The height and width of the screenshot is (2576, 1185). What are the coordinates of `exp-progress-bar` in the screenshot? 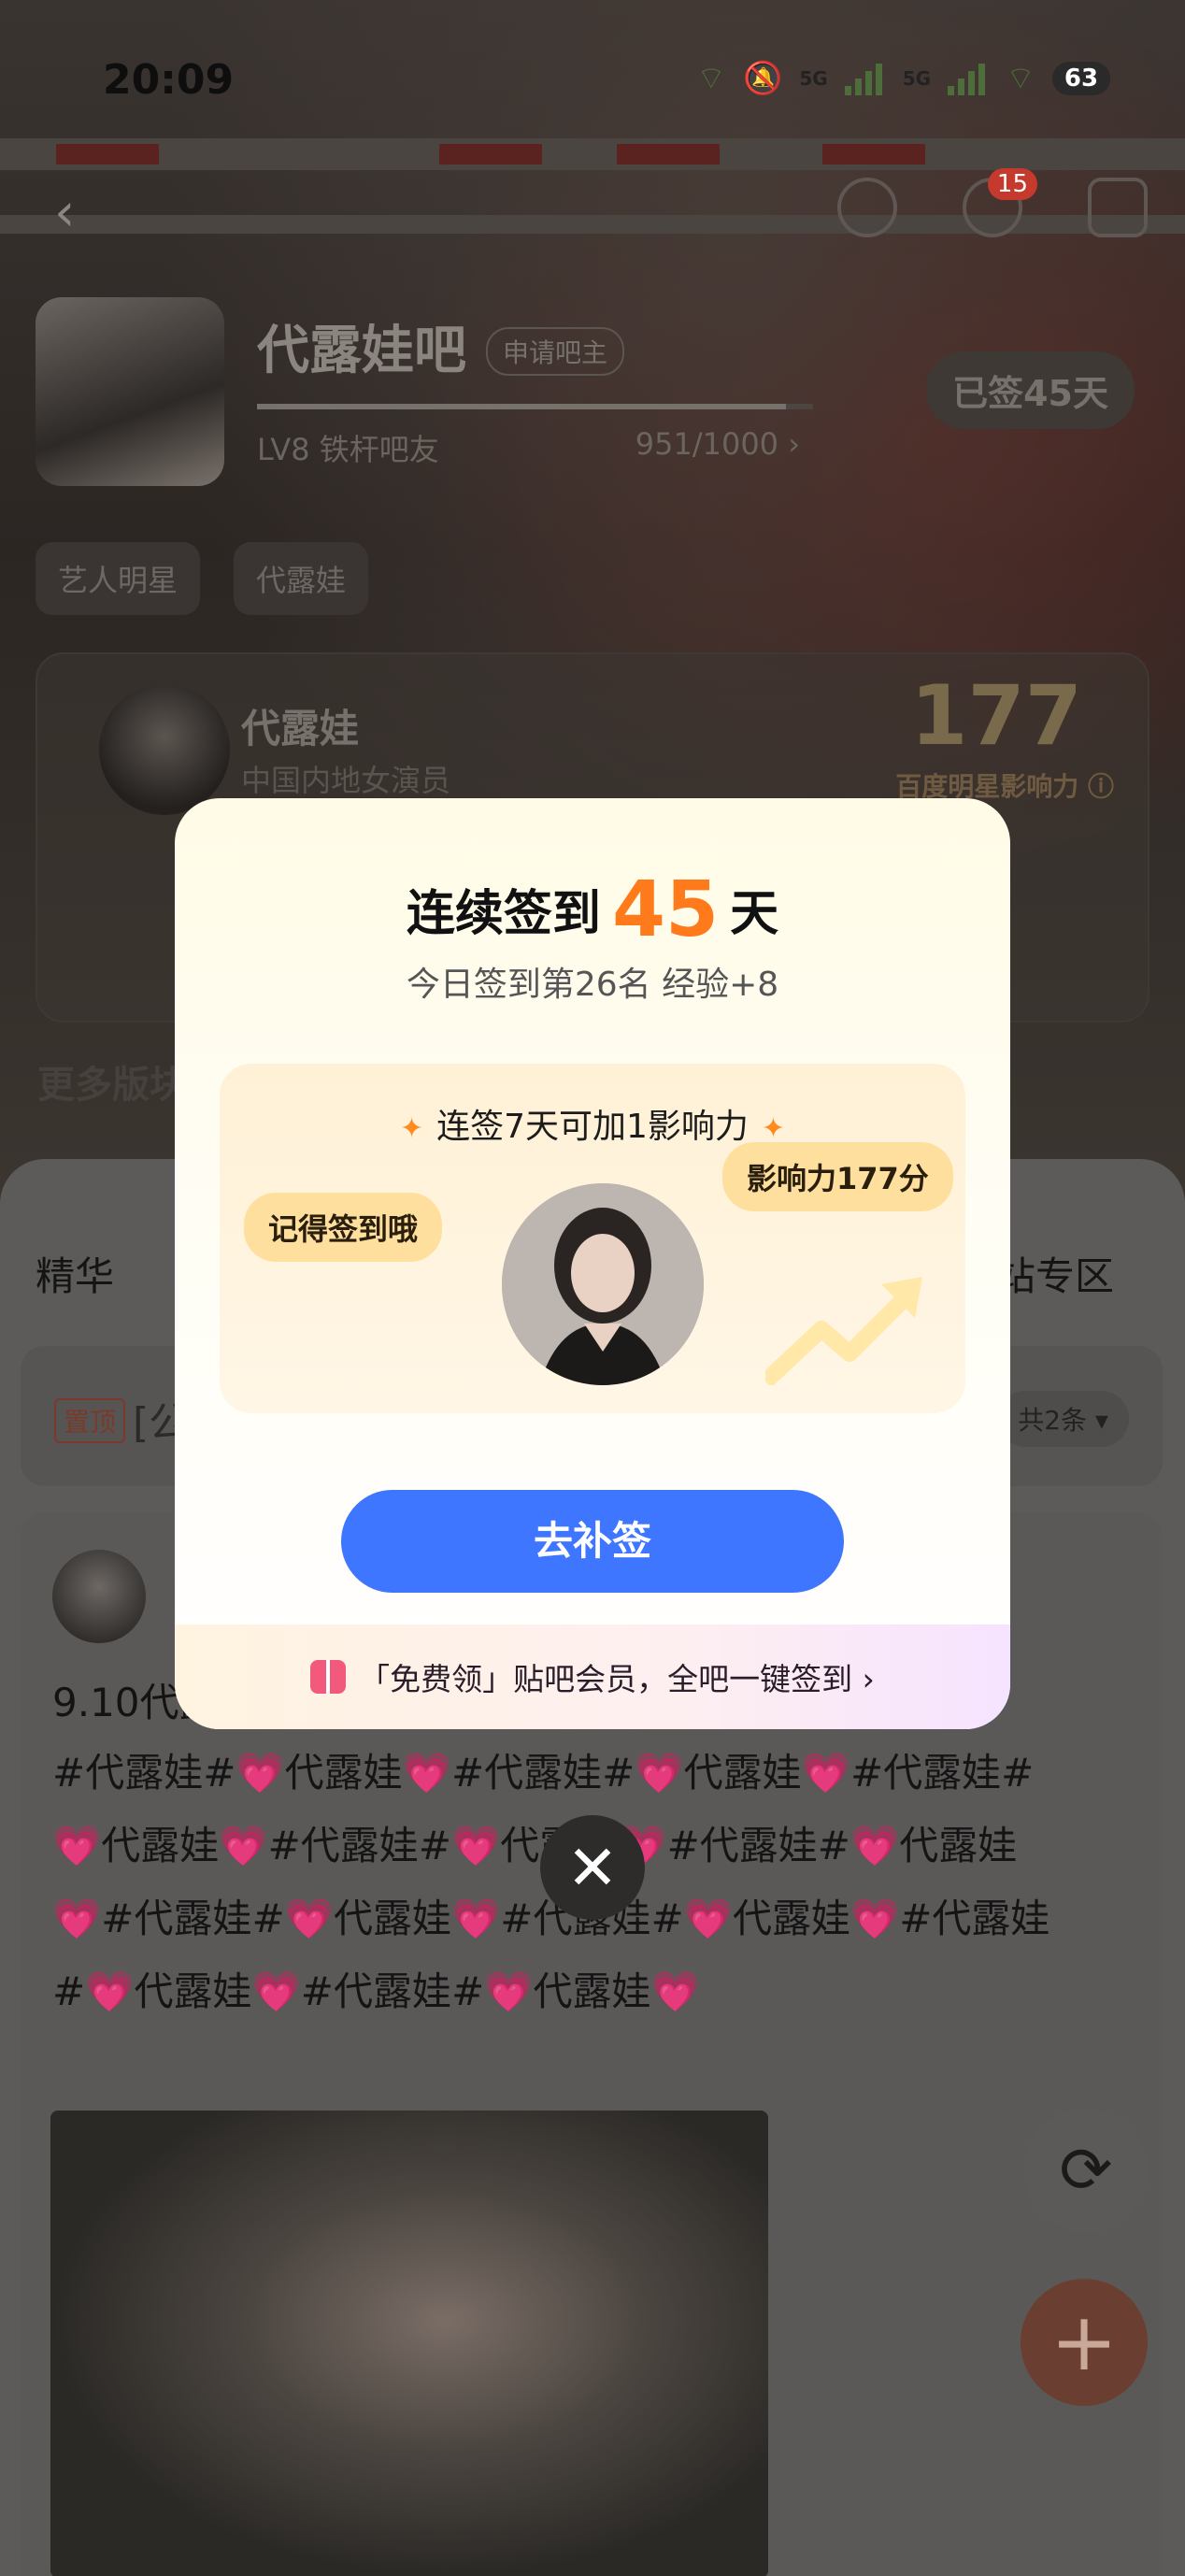 It's located at (535, 406).